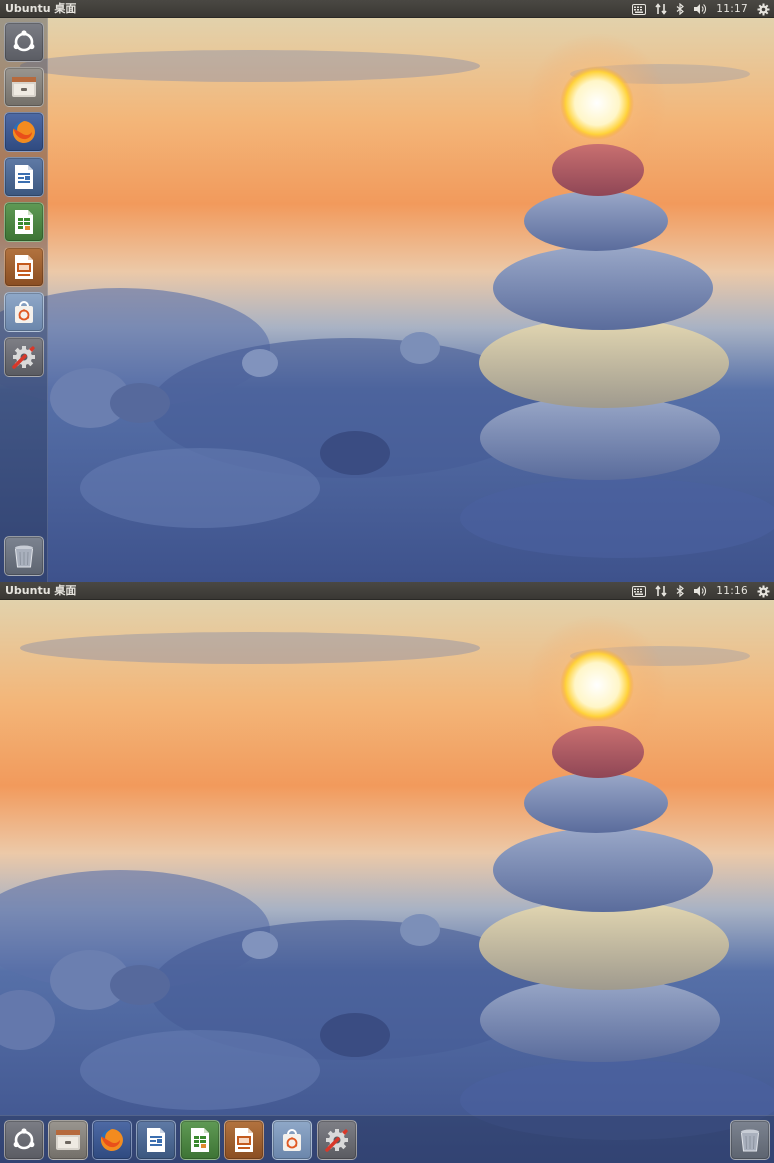 Image resolution: width=774 pixels, height=1163 pixels. I want to click on launcher-bottom, so click(387, 1139).